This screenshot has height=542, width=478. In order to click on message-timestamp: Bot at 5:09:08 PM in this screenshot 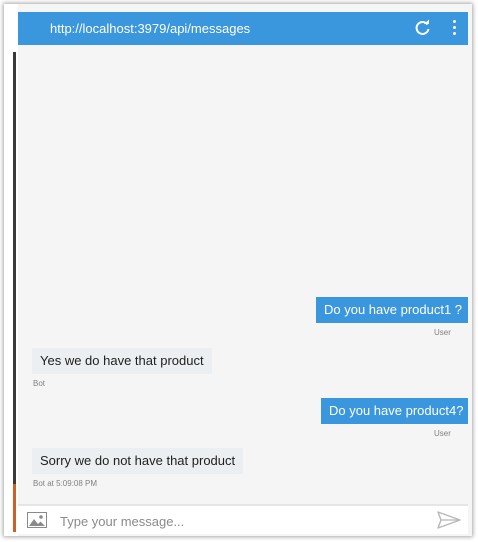, I will do `click(65, 483)`.